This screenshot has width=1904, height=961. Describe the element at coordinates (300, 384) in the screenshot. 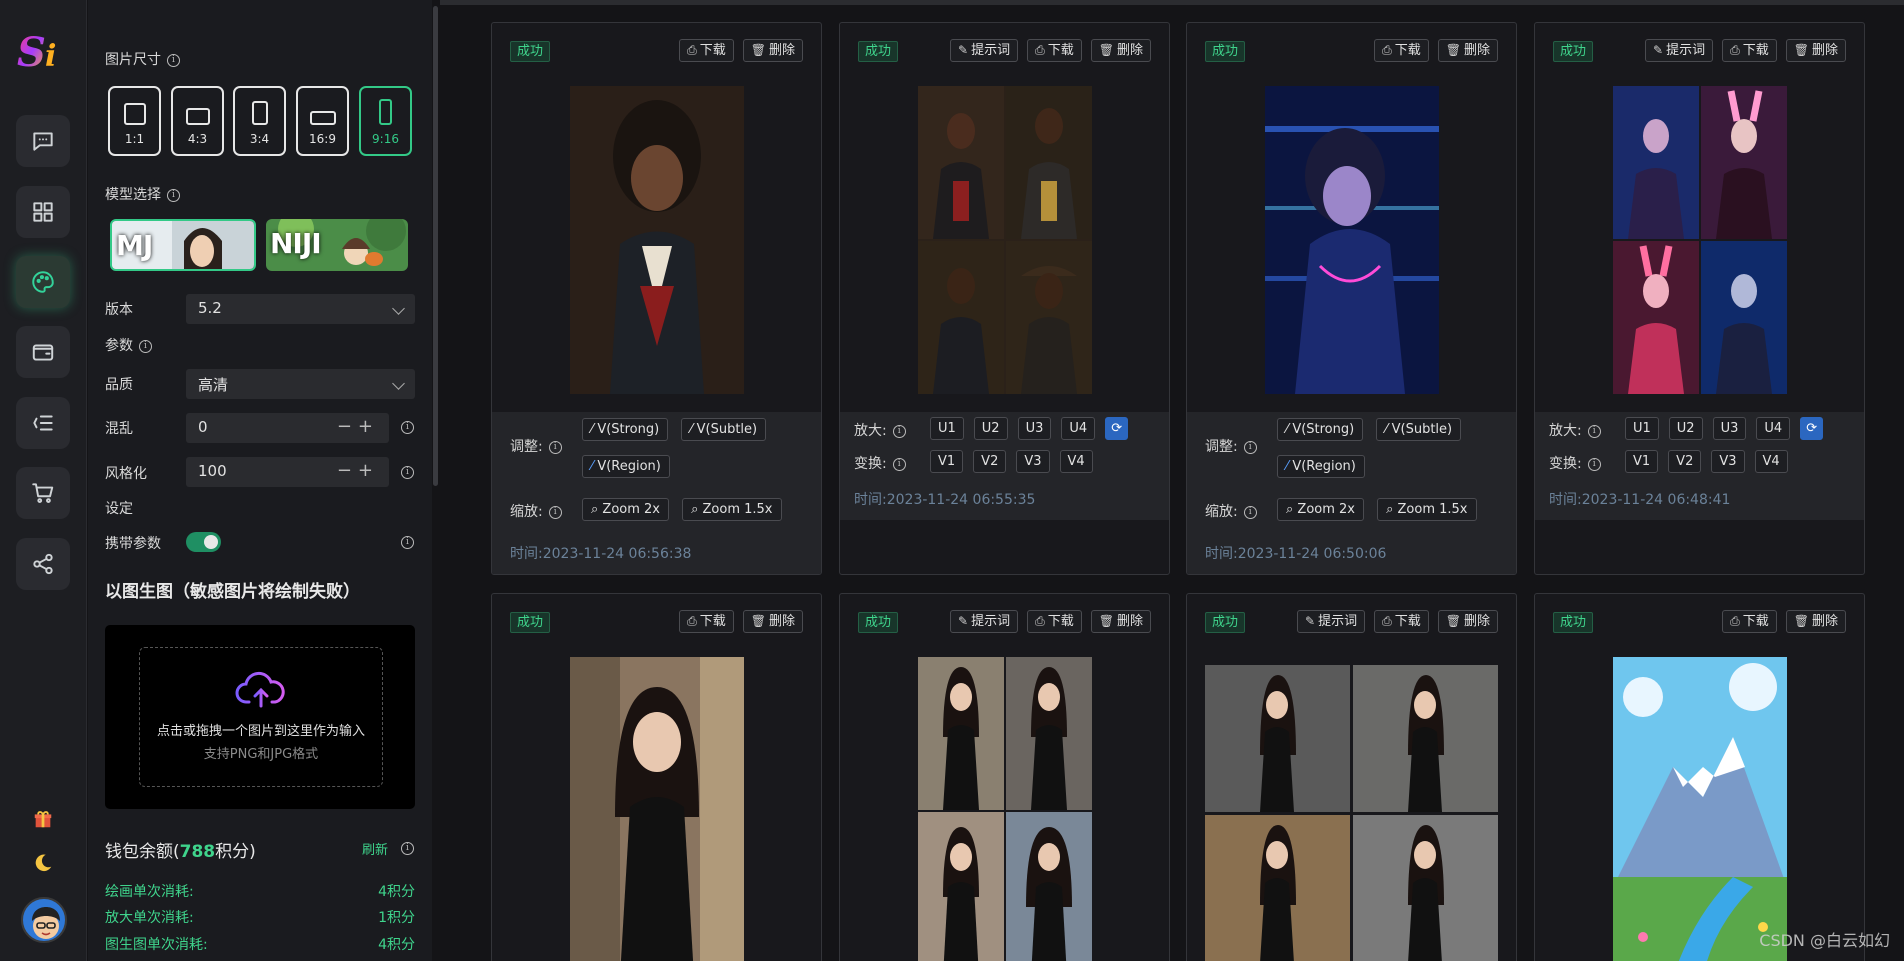

I see `quality-select: 高清` at that location.